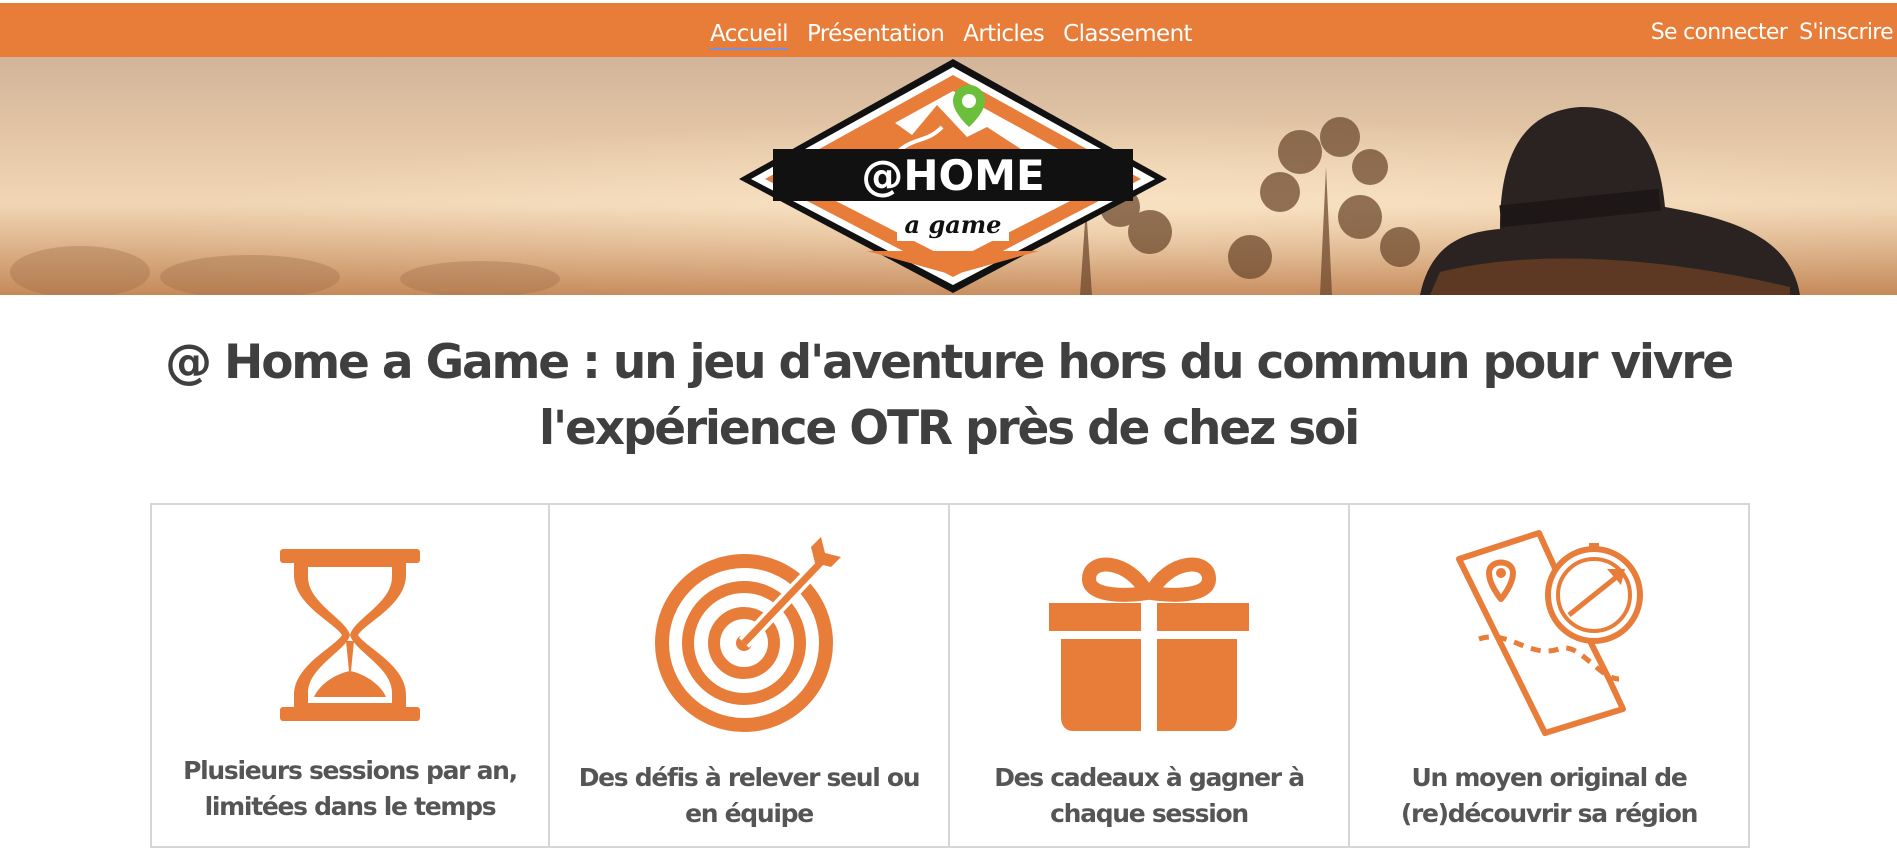 This screenshot has width=1897, height=855. I want to click on main-nav: Accueil Présentation Articles Classement, so click(951, 35).